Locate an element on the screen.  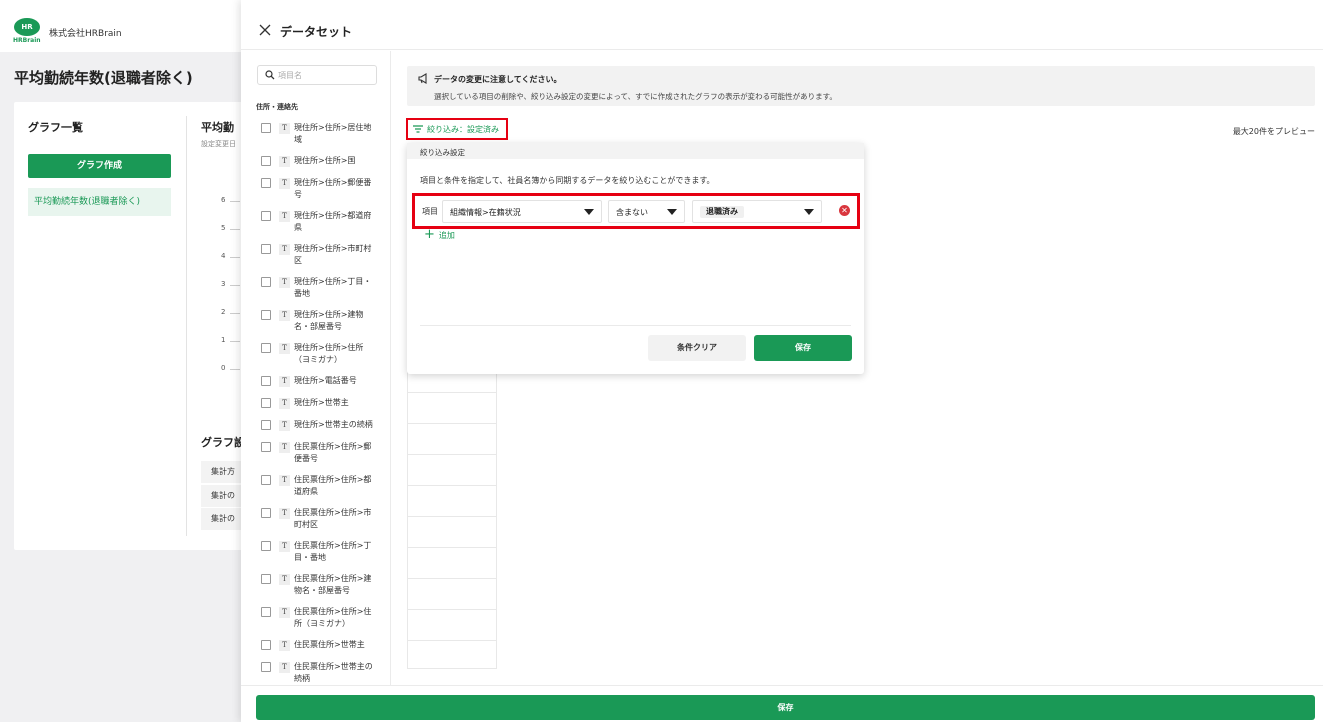
operator-select: 含まない is located at coordinates (646, 211).